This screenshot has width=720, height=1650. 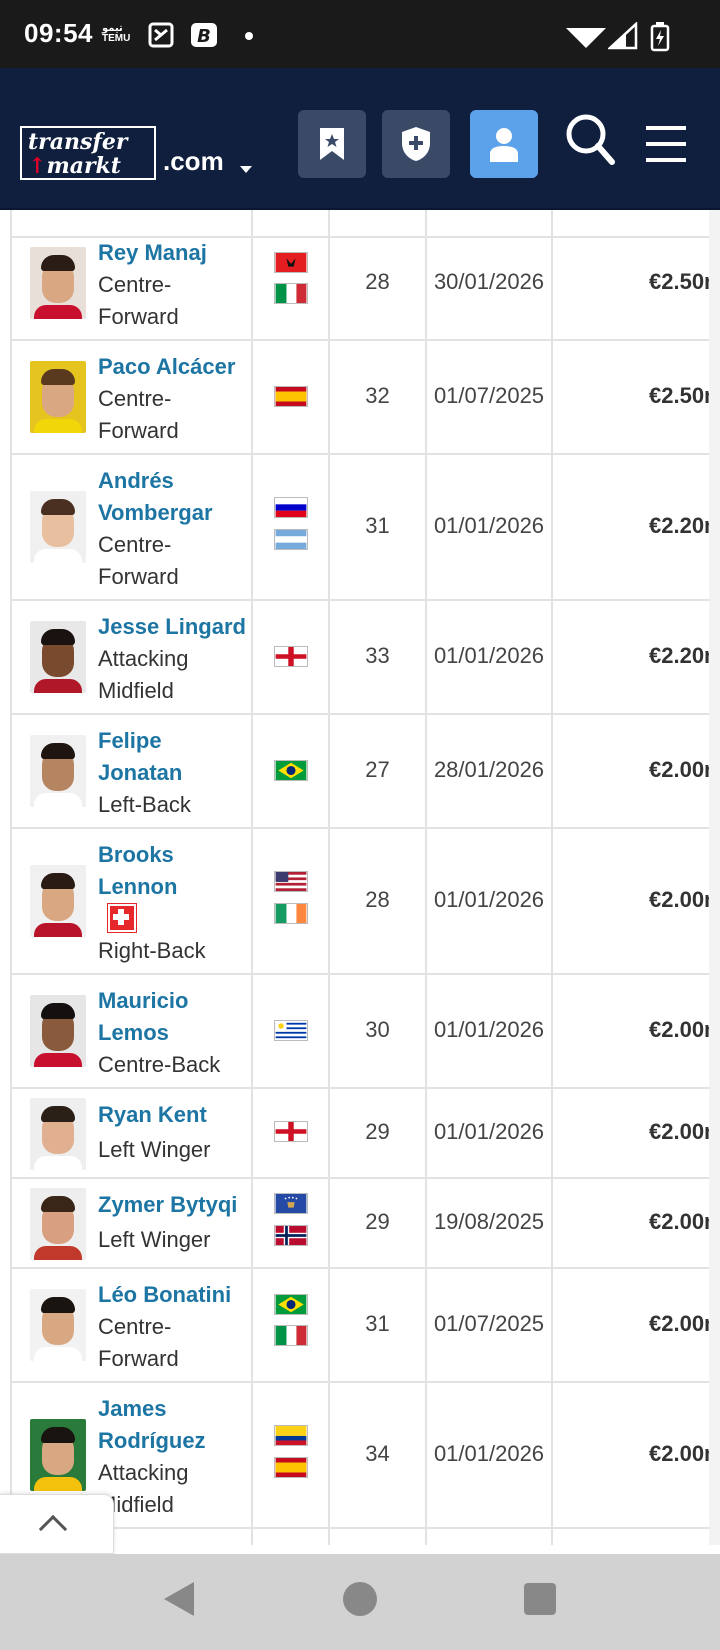 What do you see at coordinates (175, 253) in the screenshot?
I see `player-name-link: Rey Manaj` at bounding box center [175, 253].